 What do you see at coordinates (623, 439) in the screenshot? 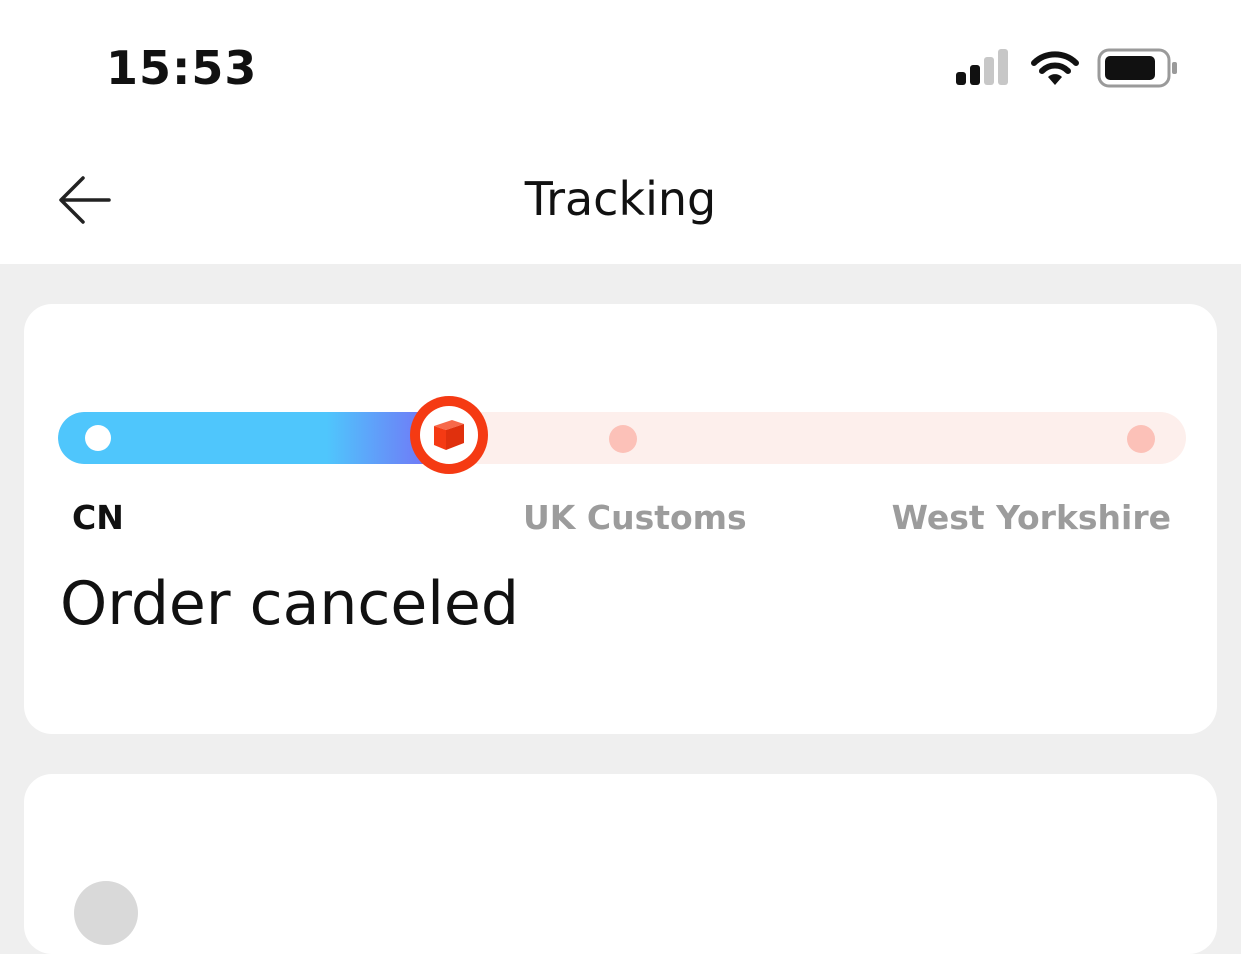
I see `customs-stop-dot` at bounding box center [623, 439].